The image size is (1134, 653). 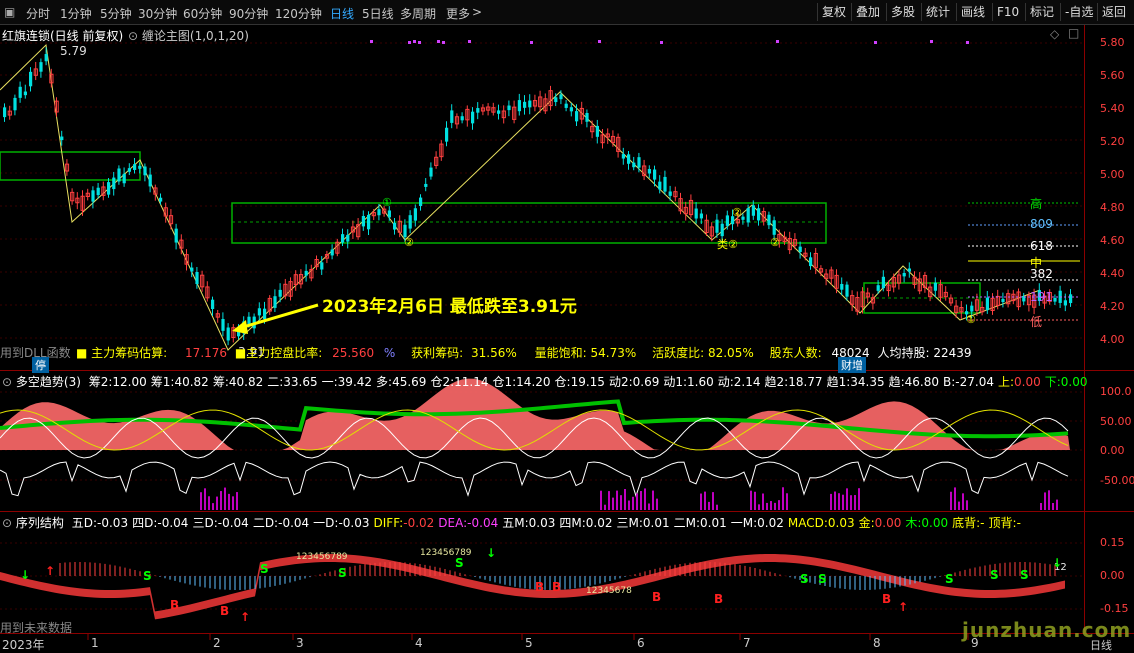 I want to click on level-382: 382, so click(x=1041, y=274).